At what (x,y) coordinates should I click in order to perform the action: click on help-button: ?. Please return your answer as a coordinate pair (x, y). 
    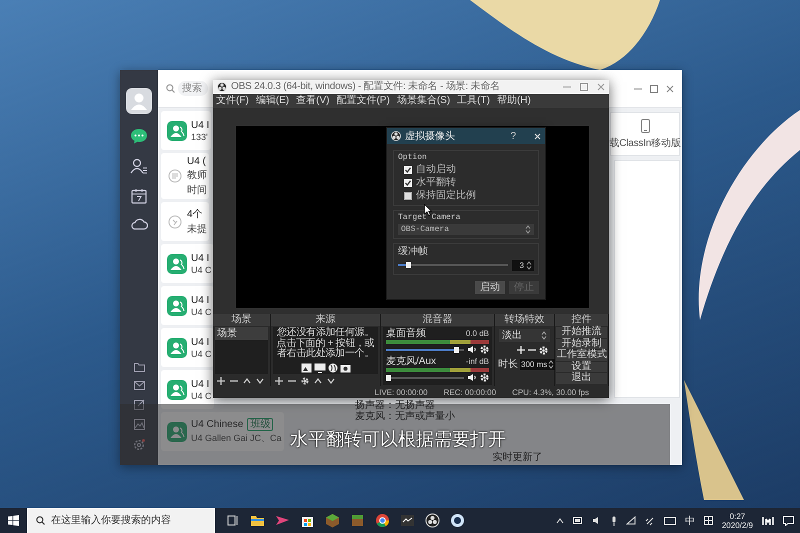
    Looking at the image, I should click on (513, 136).